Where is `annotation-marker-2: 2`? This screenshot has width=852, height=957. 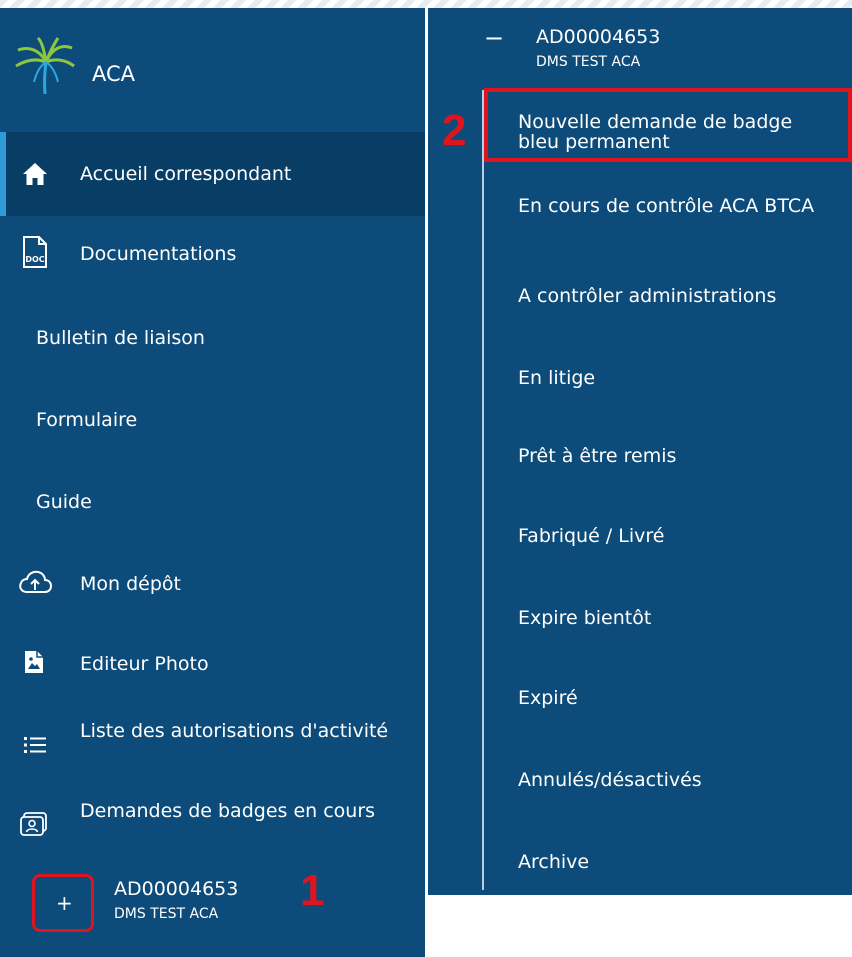
annotation-marker-2: 2 is located at coordinates (454, 130).